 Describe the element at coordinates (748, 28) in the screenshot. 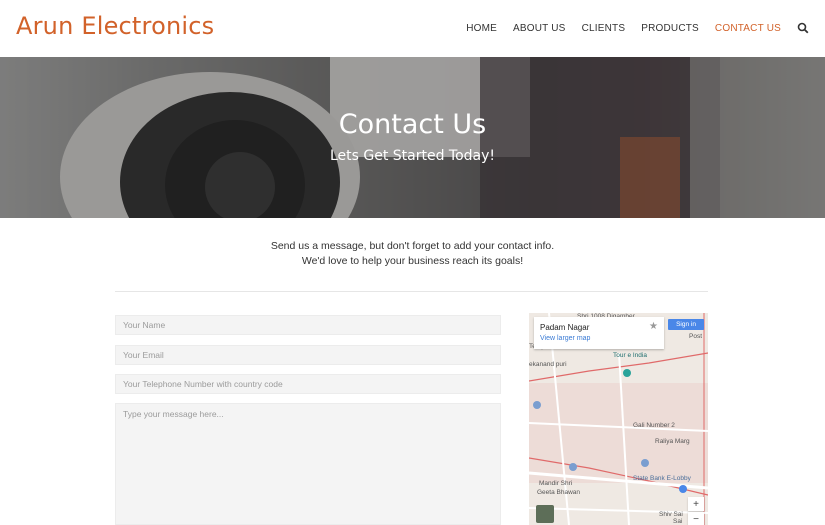

I see `nav-contact-us: CONTACT US` at that location.